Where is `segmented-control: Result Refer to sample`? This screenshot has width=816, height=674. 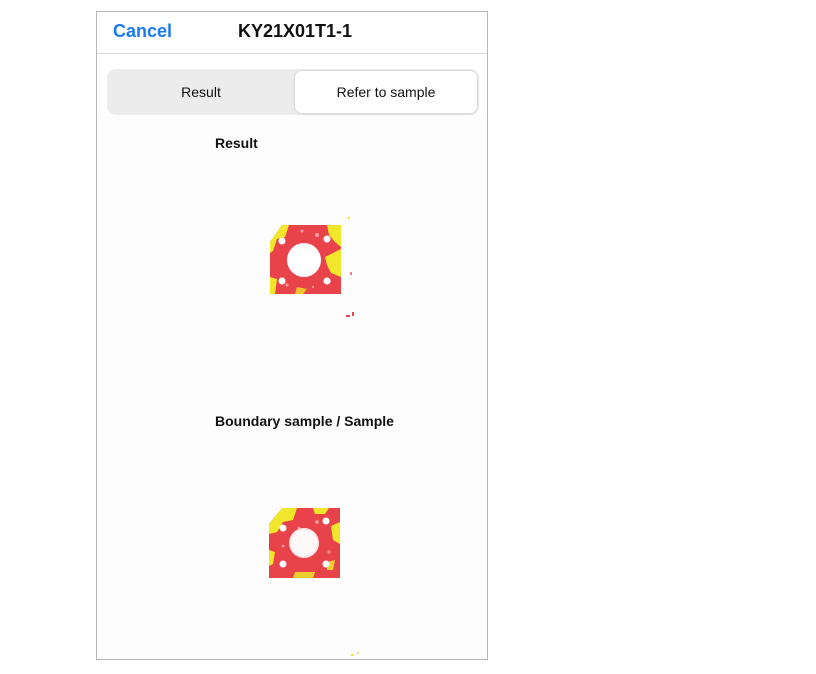 segmented-control: Result Refer to sample is located at coordinates (293, 92).